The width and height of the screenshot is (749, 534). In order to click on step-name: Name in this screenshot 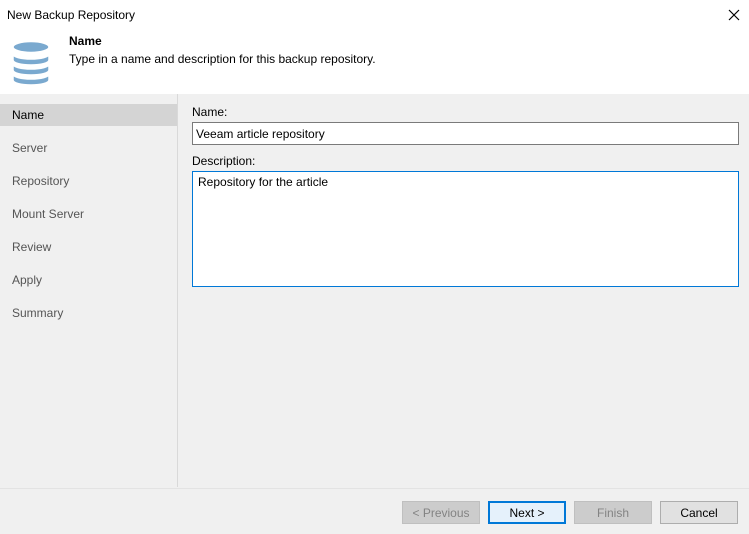, I will do `click(88, 115)`.